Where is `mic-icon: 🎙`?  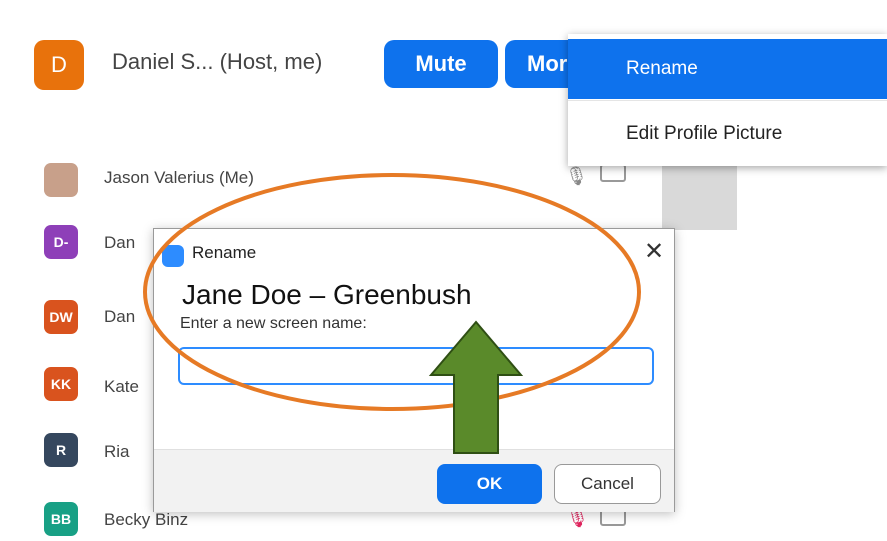 mic-icon: 🎙 is located at coordinates (576, 176).